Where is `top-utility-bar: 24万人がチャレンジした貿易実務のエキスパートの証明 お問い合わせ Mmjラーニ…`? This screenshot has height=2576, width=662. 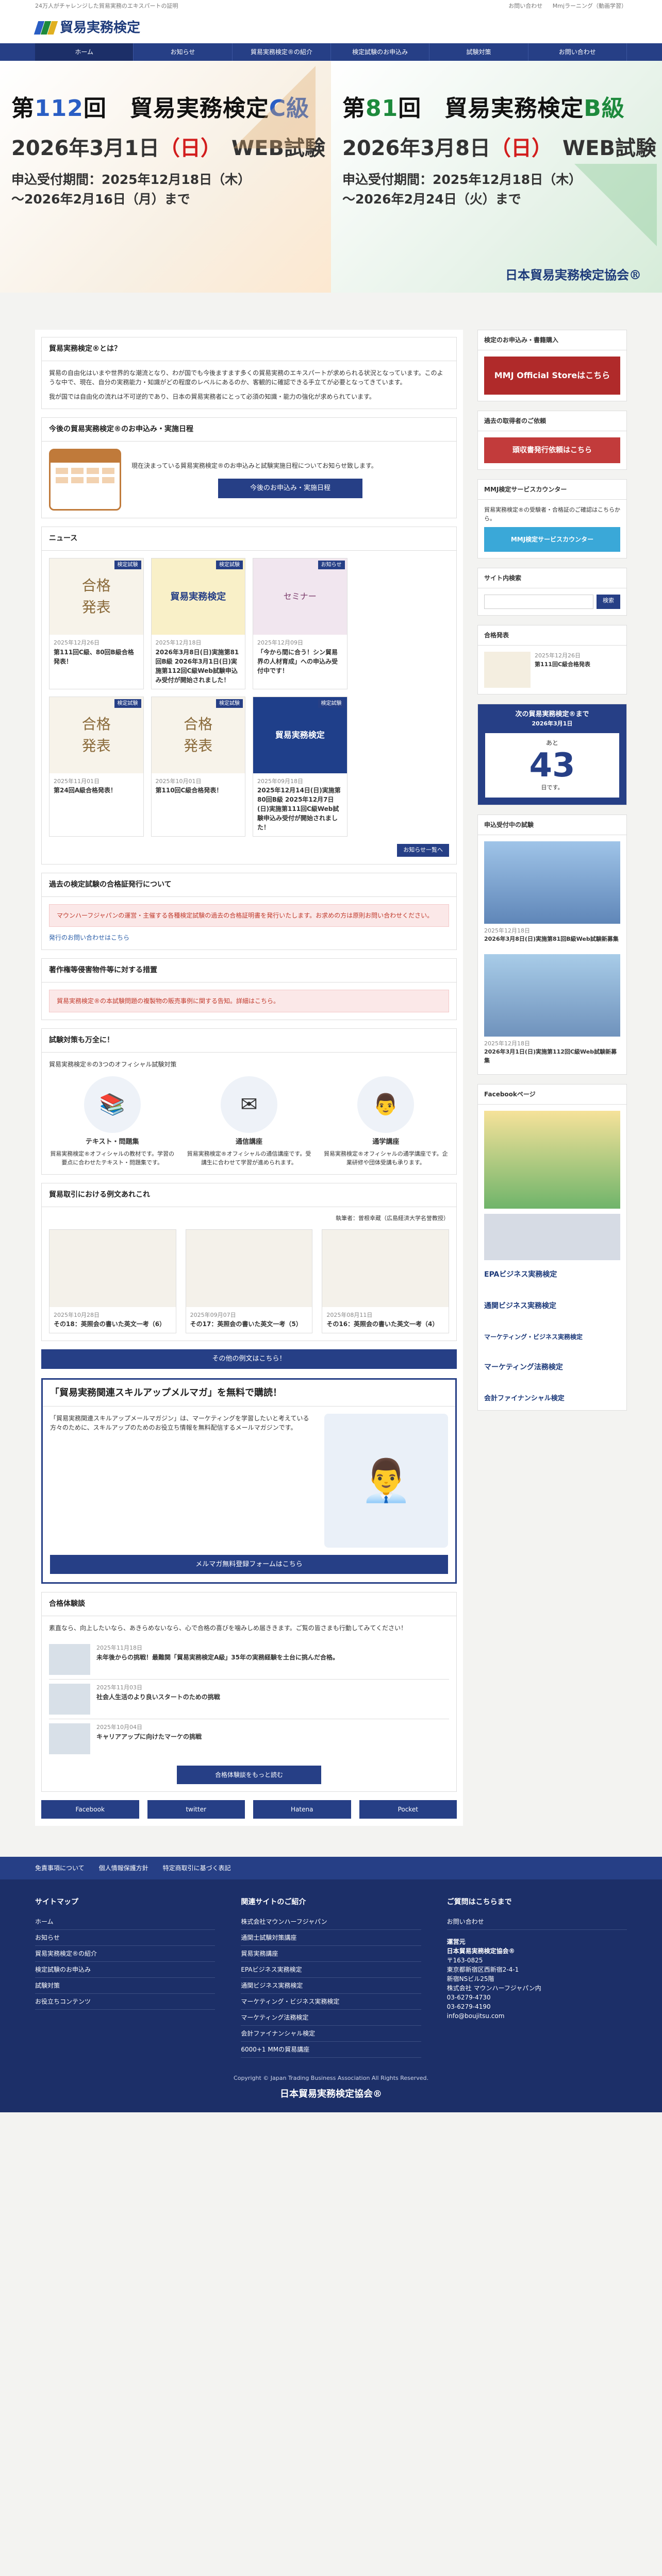
top-utility-bar: 24万人がチャレンジした貿易実務のエキスパートの証明 お問い合わせ Mmjラーニ… is located at coordinates (331, 6).